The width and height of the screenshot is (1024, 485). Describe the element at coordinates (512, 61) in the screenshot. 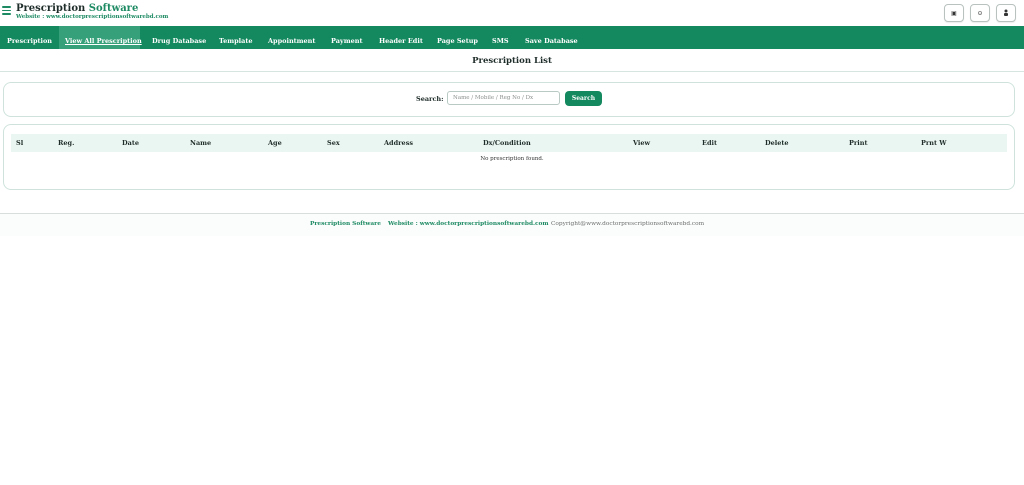

I see `page-title: Prescription List` at that location.